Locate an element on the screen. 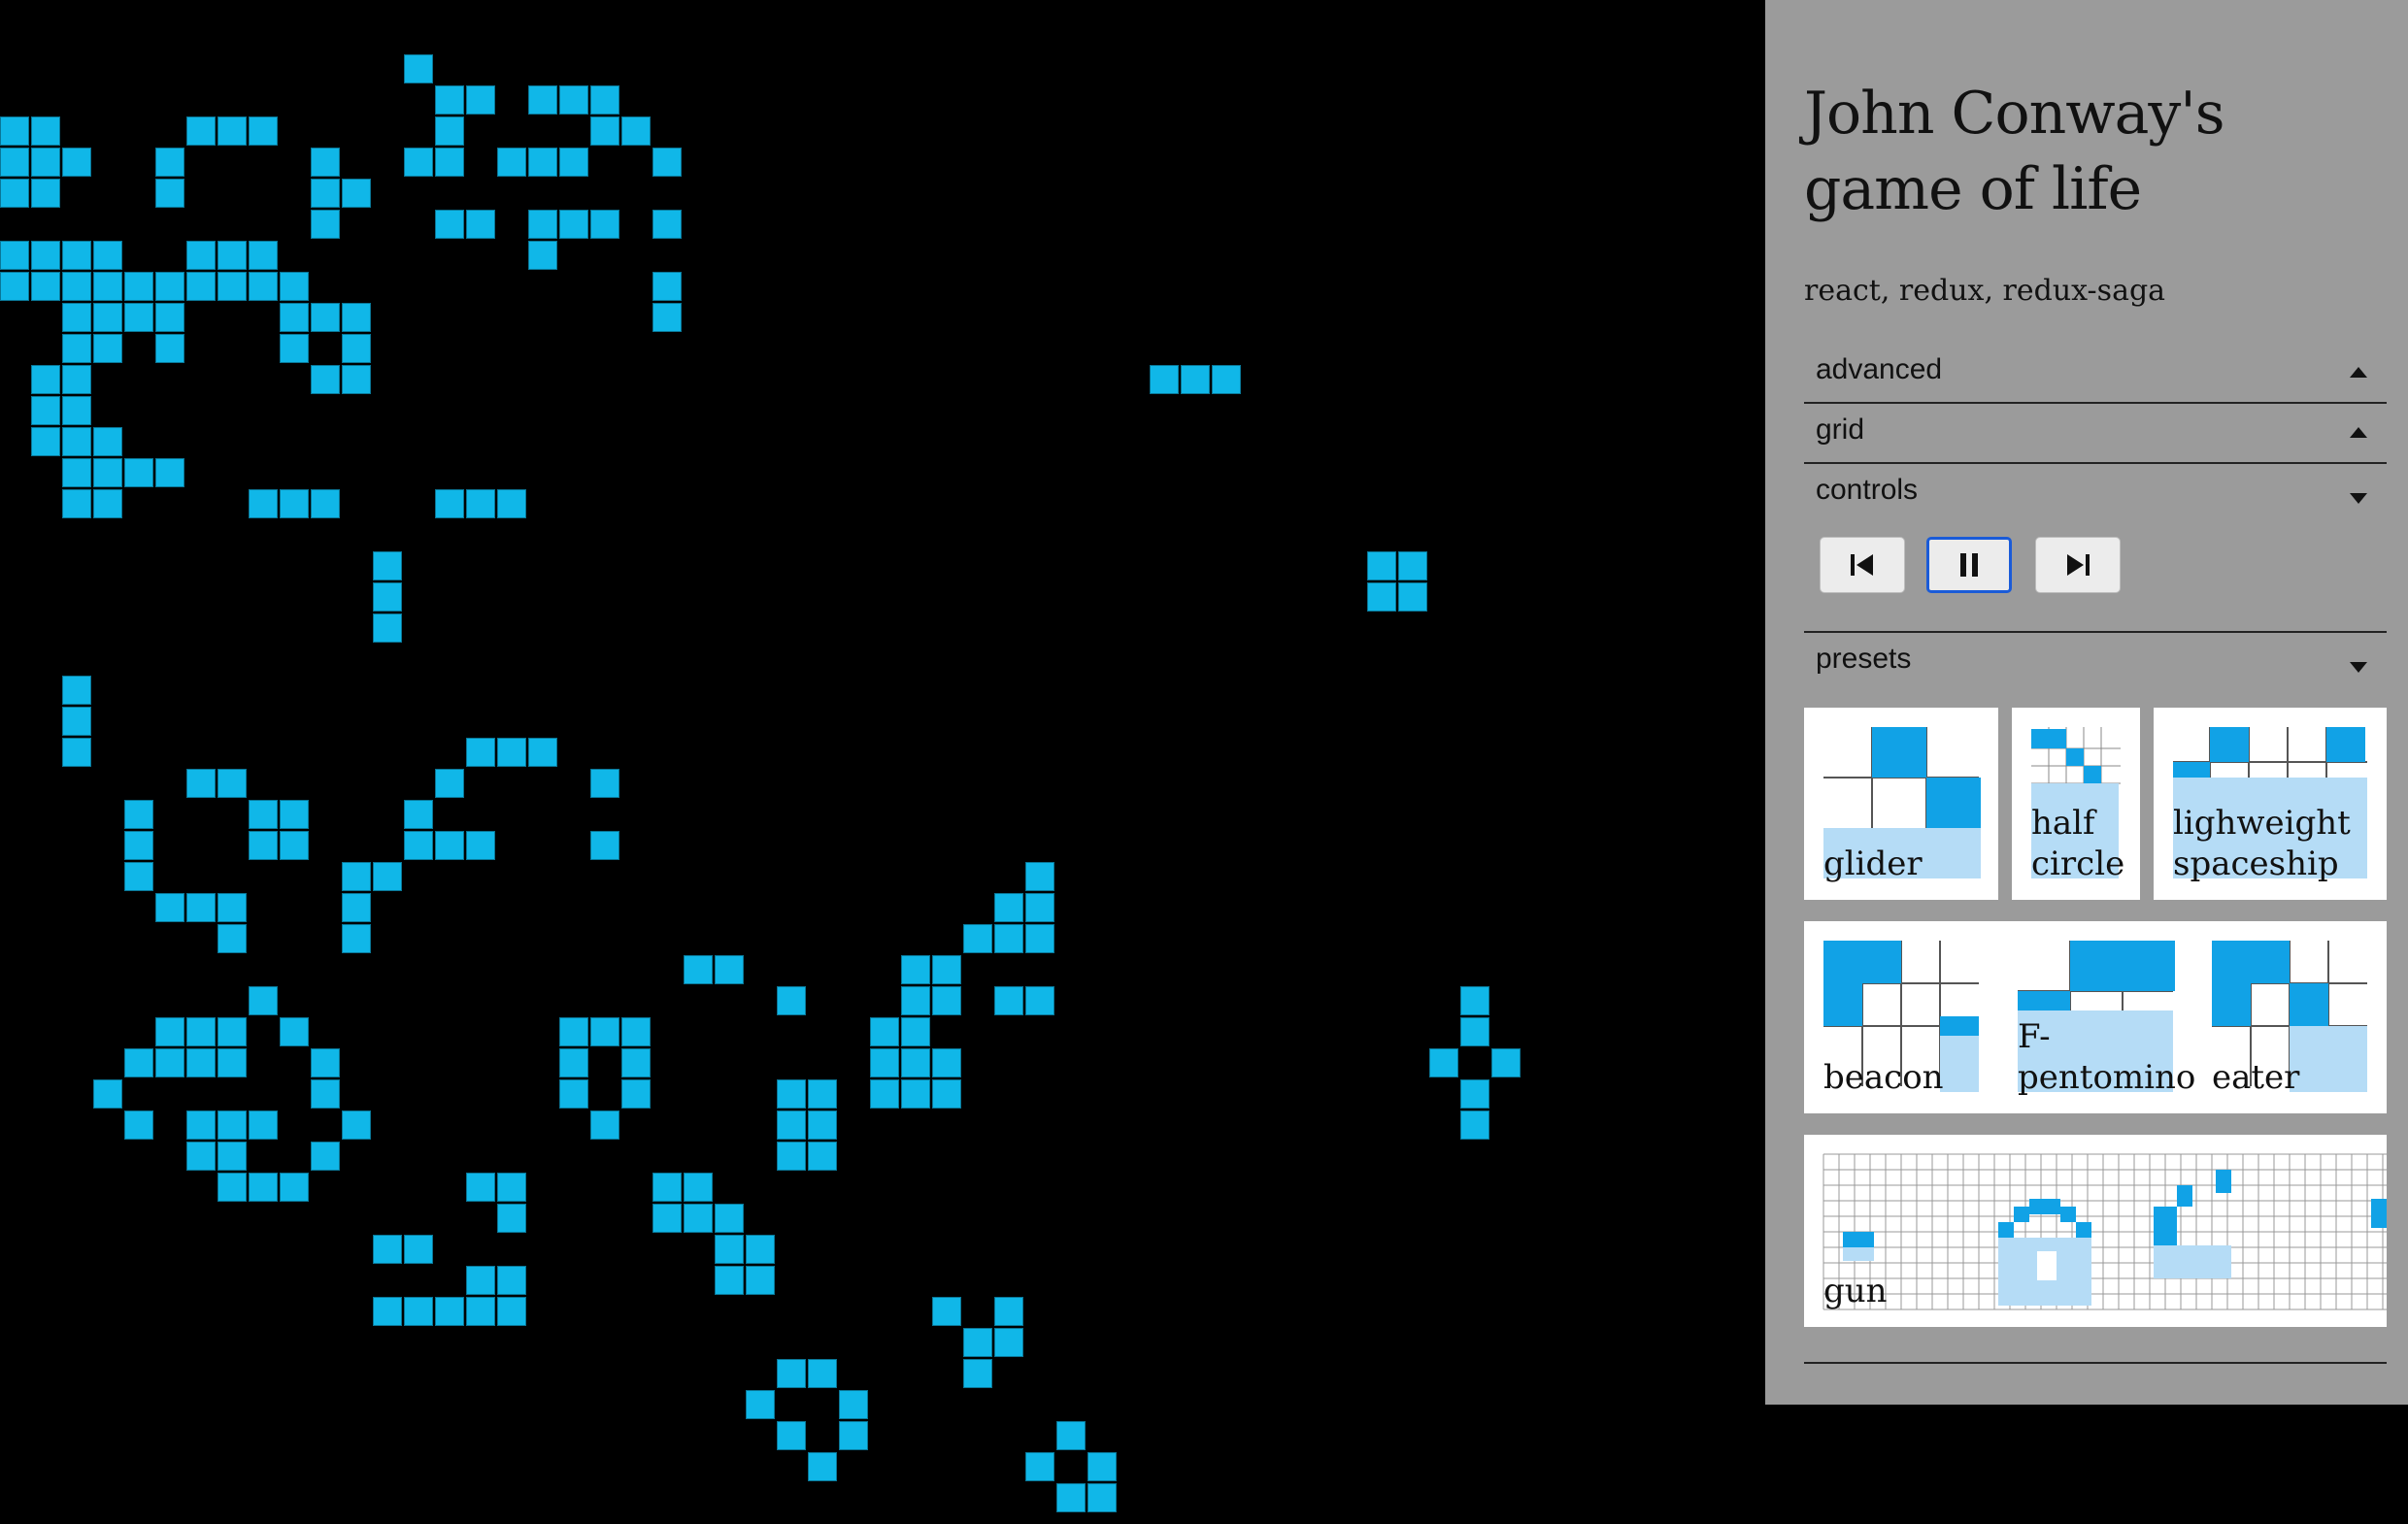 This screenshot has width=2408, height=1524. preset-eater: eater is located at coordinates (2255, 1077).